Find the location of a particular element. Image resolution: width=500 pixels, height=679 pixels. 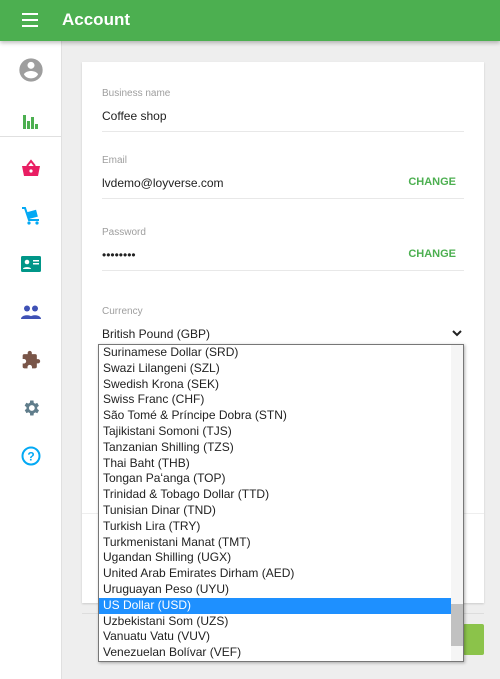

business-name-field: Business name Coffee shop is located at coordinates (283, 110).